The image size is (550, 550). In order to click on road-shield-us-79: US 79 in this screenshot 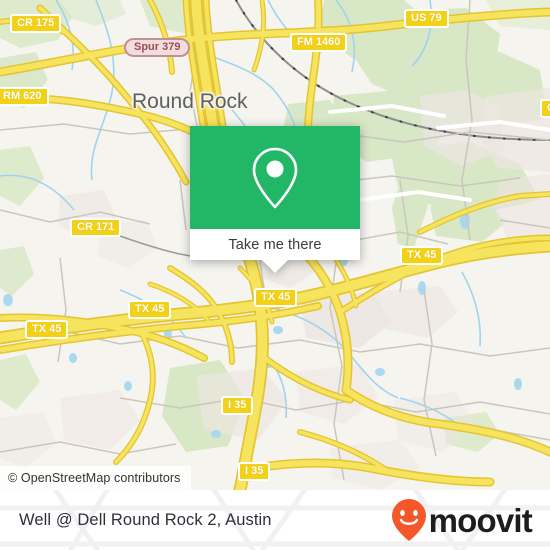, I will do `click(426, 18)`.